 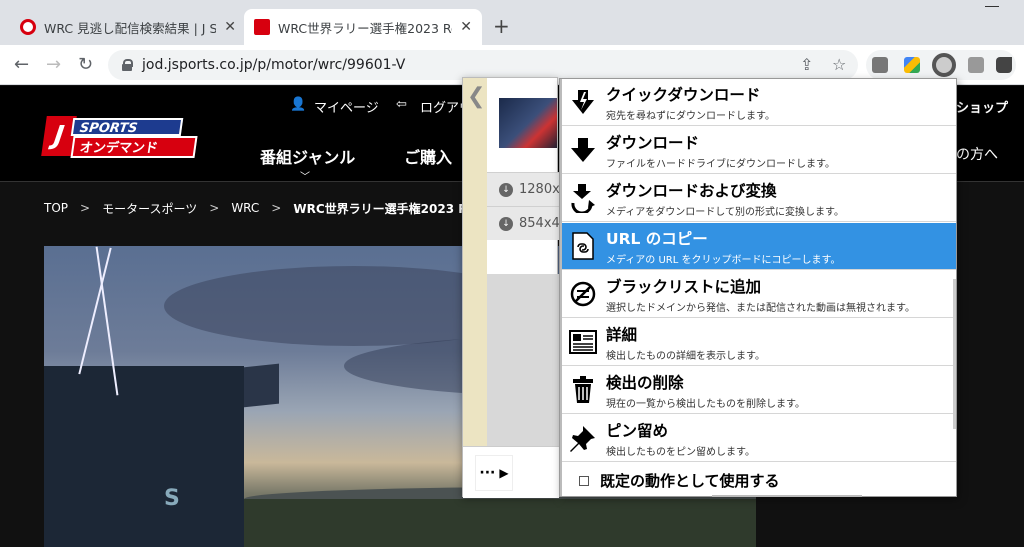 I want to click on media-variant-row: ↓ 854x480, so click(x=531, y=223).